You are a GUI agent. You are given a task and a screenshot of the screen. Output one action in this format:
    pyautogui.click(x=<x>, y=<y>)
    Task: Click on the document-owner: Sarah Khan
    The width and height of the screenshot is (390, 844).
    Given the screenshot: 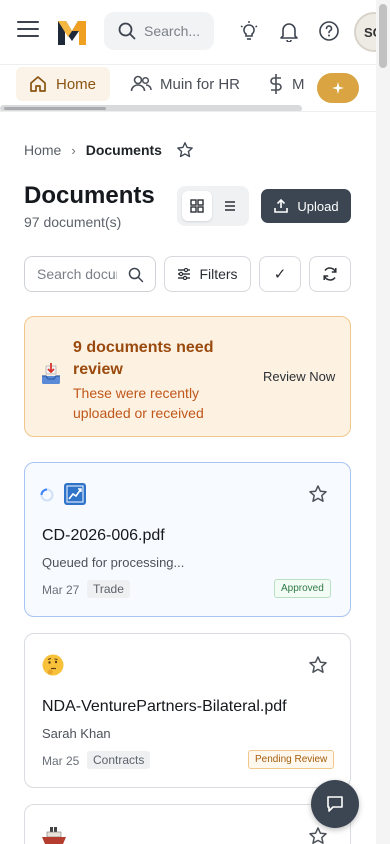 What is the action you would take?
    pyautogui.click(x=76, y=733)
    